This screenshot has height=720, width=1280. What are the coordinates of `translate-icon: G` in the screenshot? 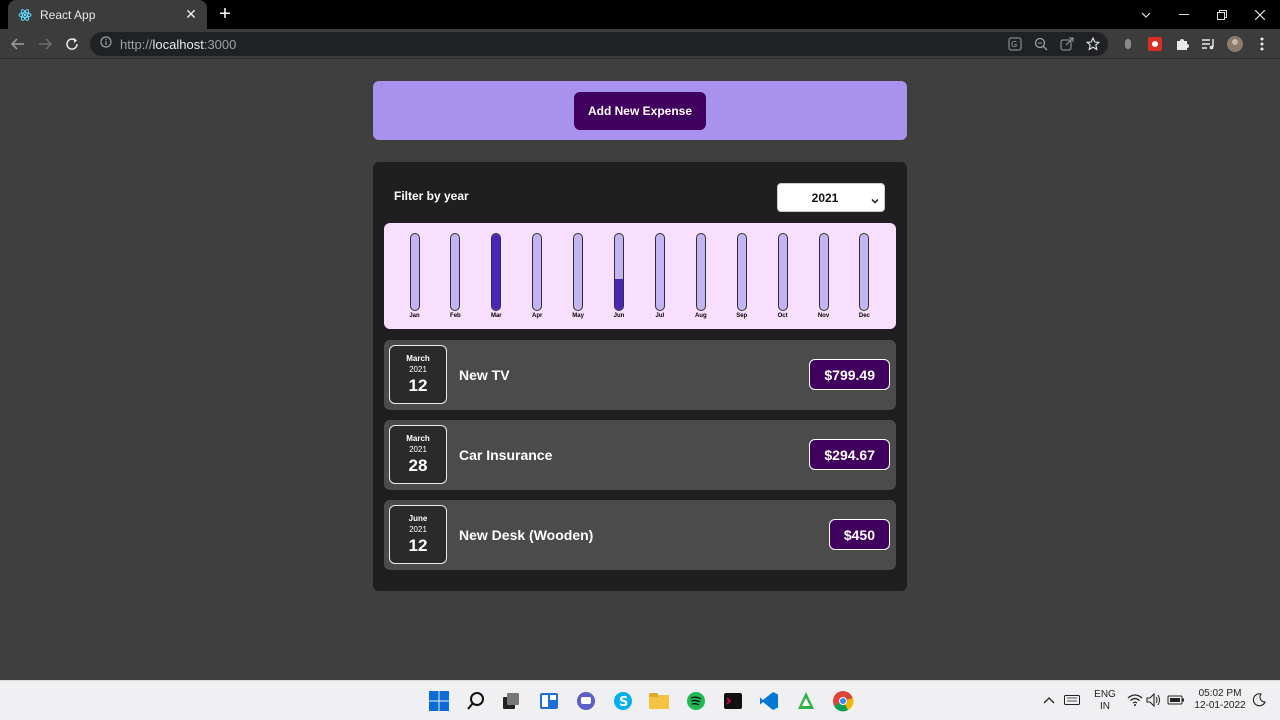 It's located at (1015, 44).